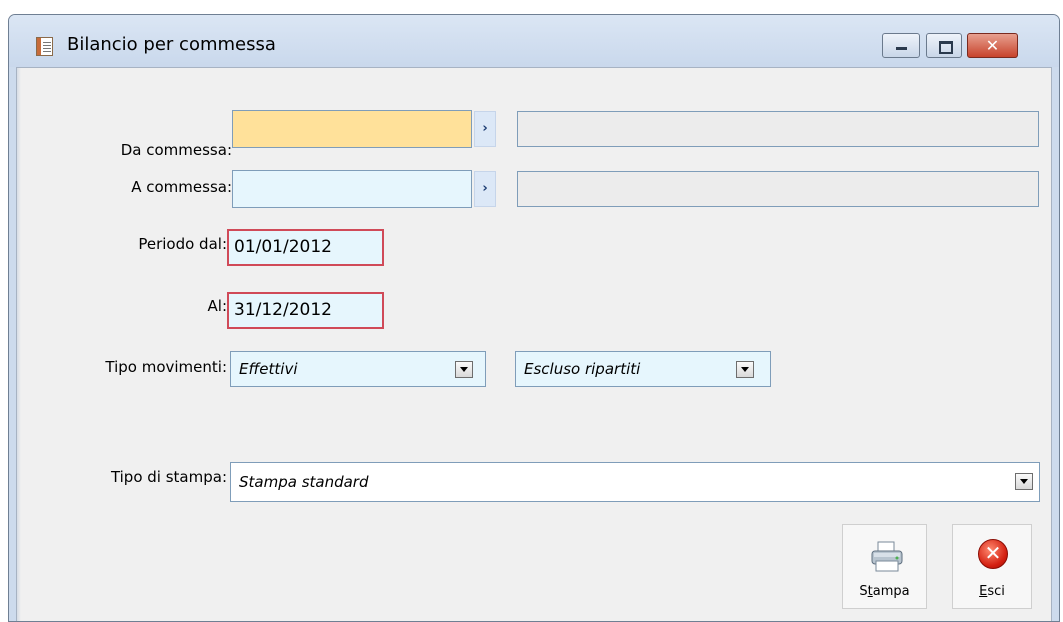  I want to click on da-commessa-input, so click(352, 129).